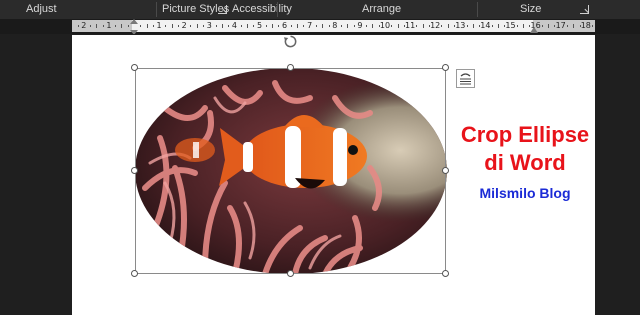  Describe the element at coordinates (222, 9) in the screenshot. I see `picture-styles-launcher-icon` at that location.